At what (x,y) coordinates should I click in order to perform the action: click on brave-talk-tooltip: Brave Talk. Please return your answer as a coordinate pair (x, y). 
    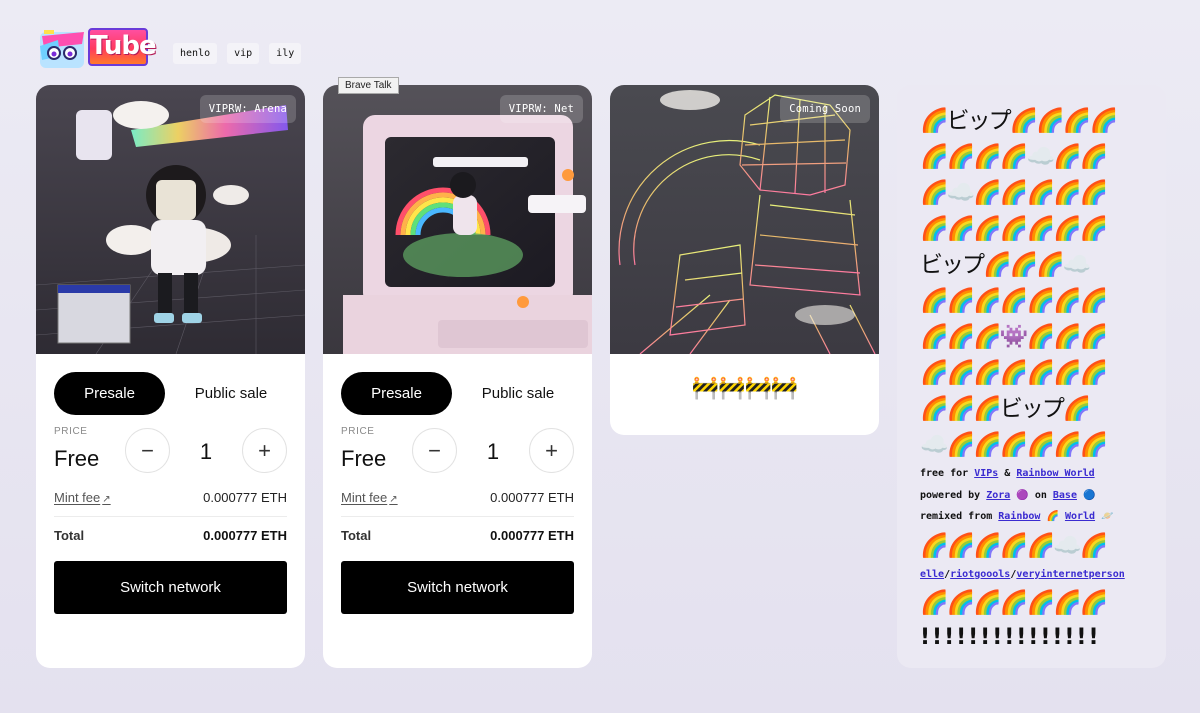
    Looking at the image, I should click on (368, 85).